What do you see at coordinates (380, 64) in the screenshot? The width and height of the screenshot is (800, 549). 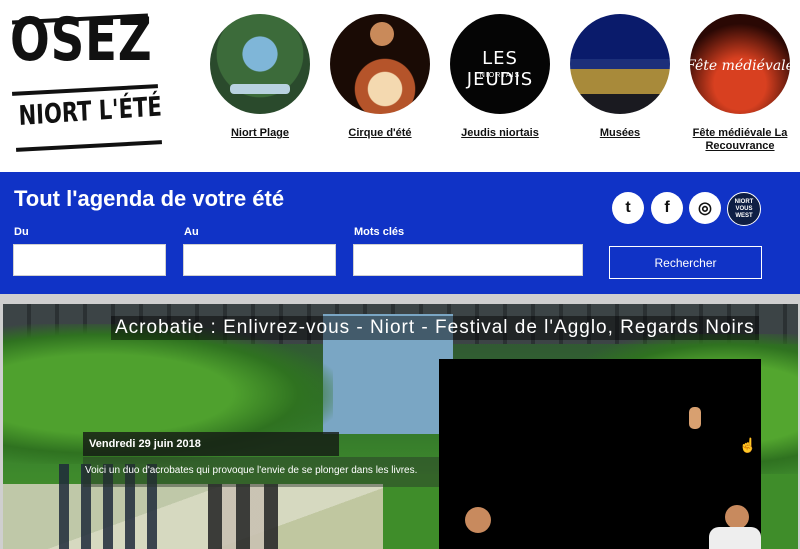 I see `cirque-image` at bounding box center [380, 64].